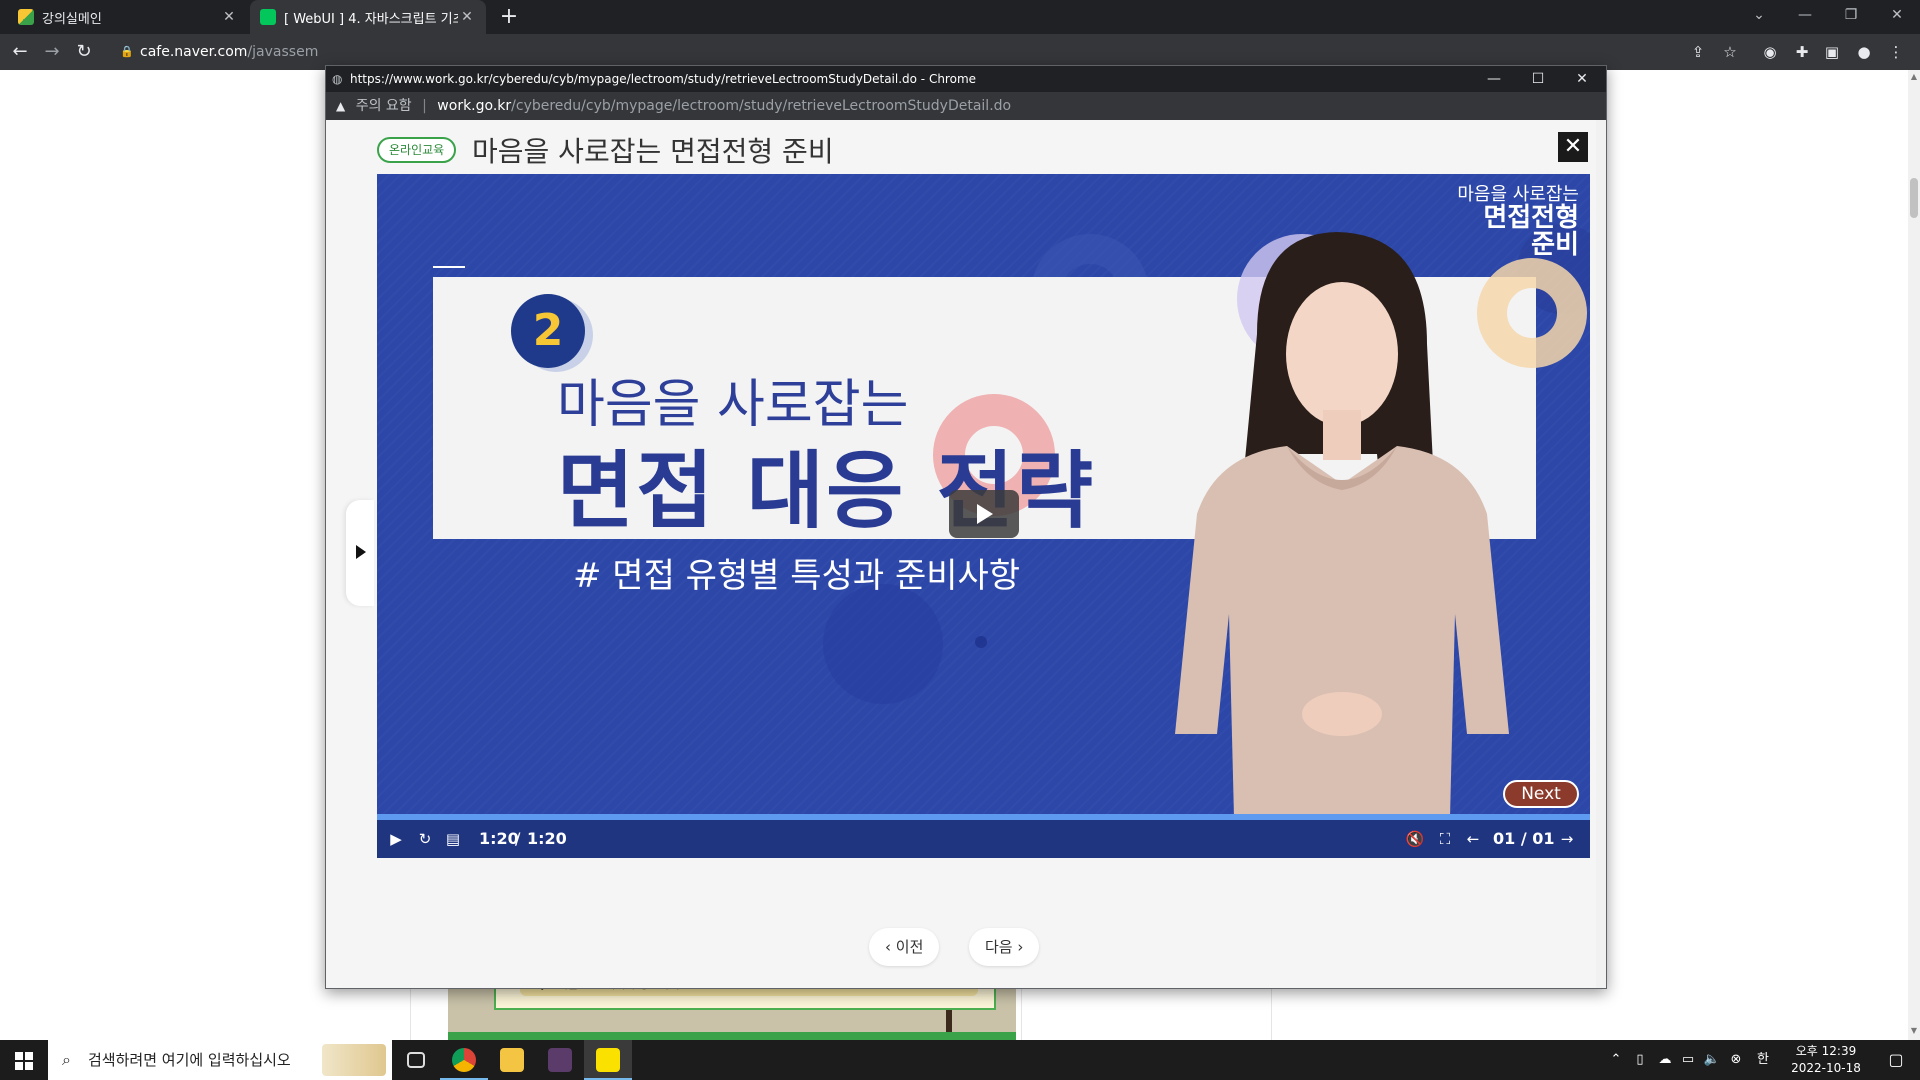 This screenshot has height=1080, width=1920. I want to click on popup-maximize-button: ☐, so click(1538, 79).